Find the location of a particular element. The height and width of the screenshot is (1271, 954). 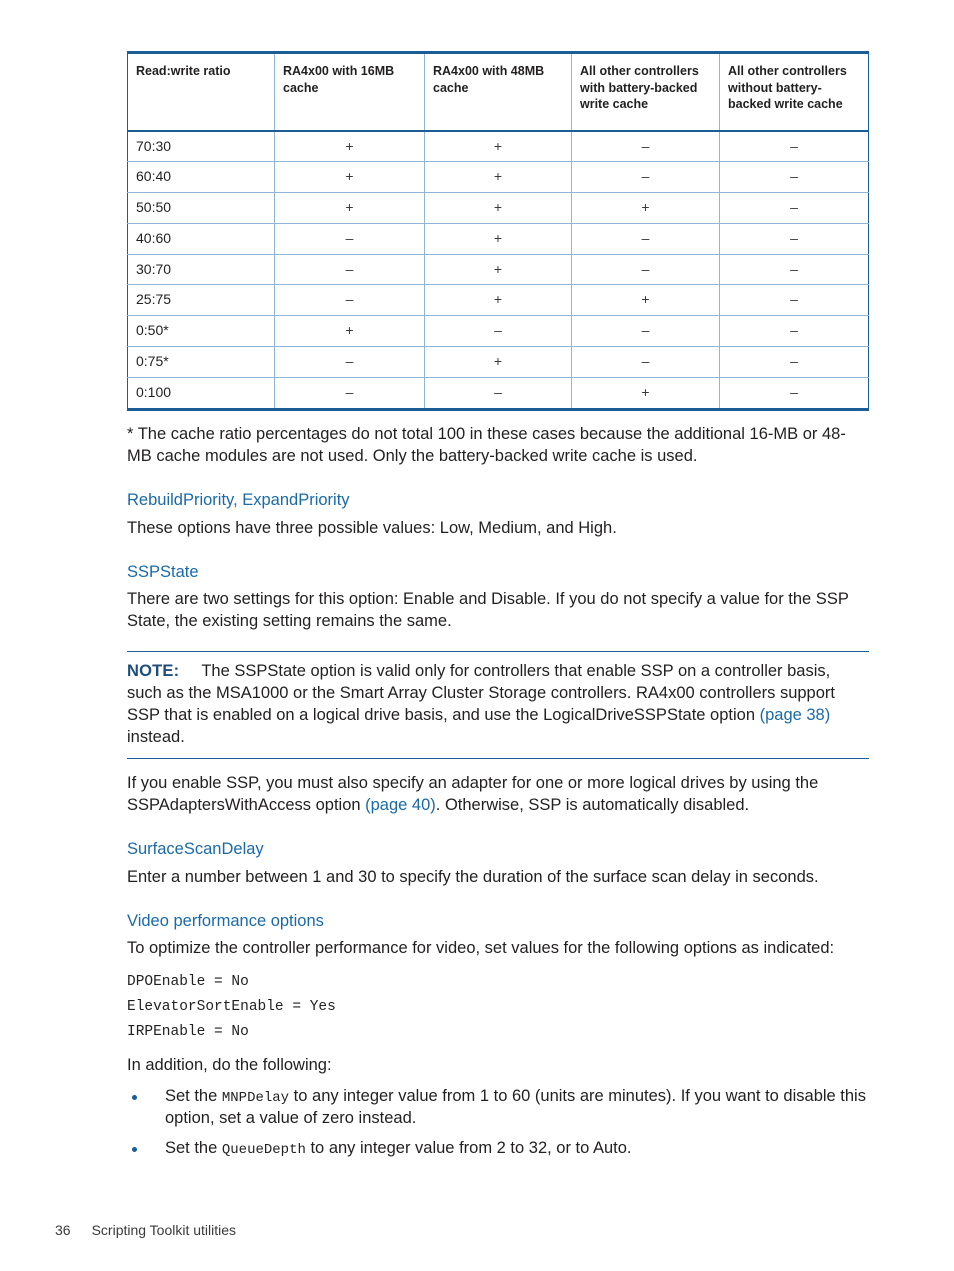

note-label: NOTE: is located at coordinates (153, 671).